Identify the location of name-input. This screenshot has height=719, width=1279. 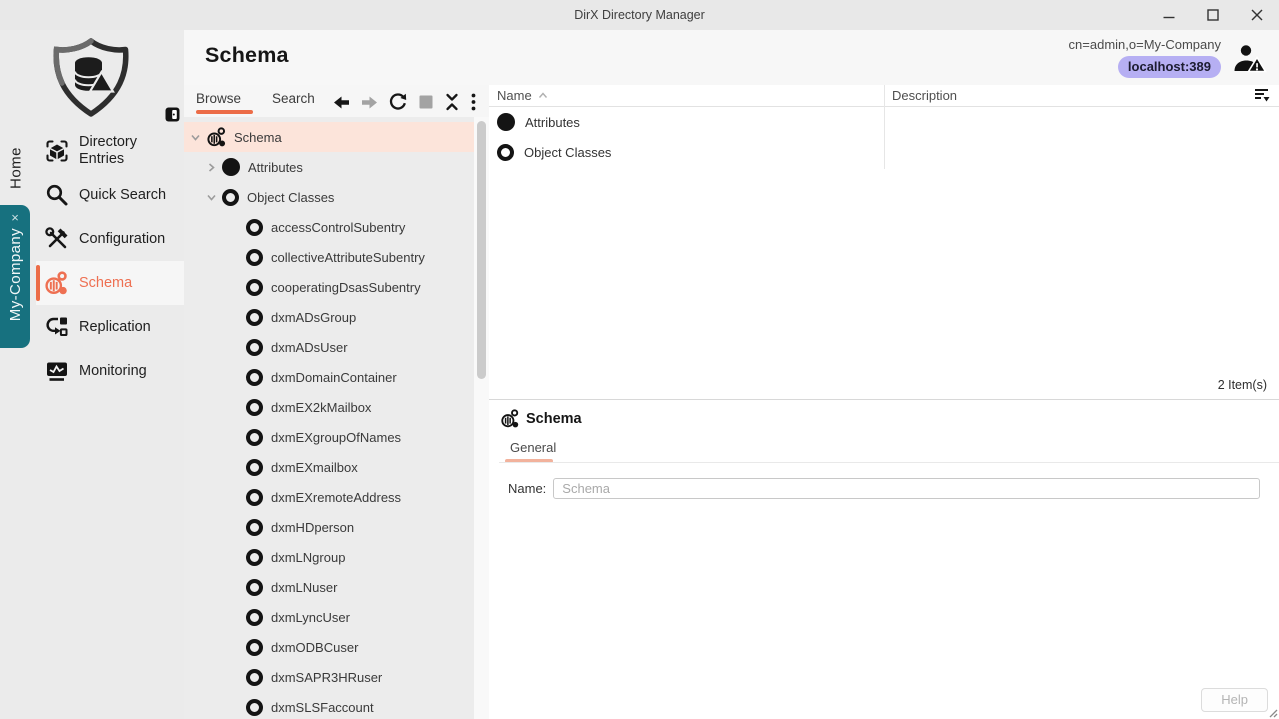
(906, 488).